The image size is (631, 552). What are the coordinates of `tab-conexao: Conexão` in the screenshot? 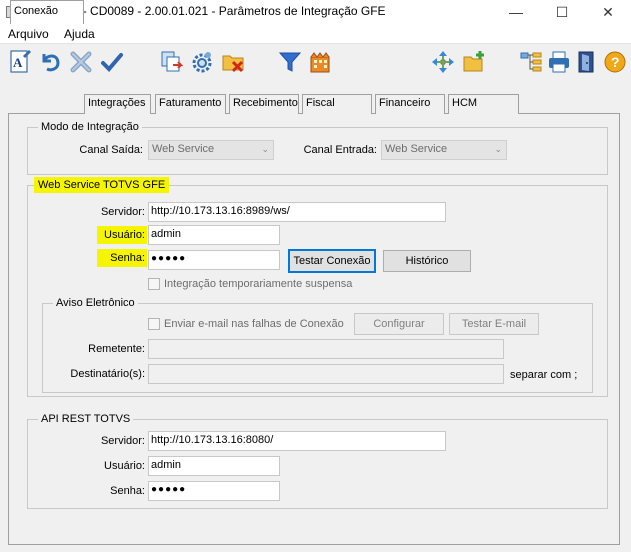 It's located at (47, 12).